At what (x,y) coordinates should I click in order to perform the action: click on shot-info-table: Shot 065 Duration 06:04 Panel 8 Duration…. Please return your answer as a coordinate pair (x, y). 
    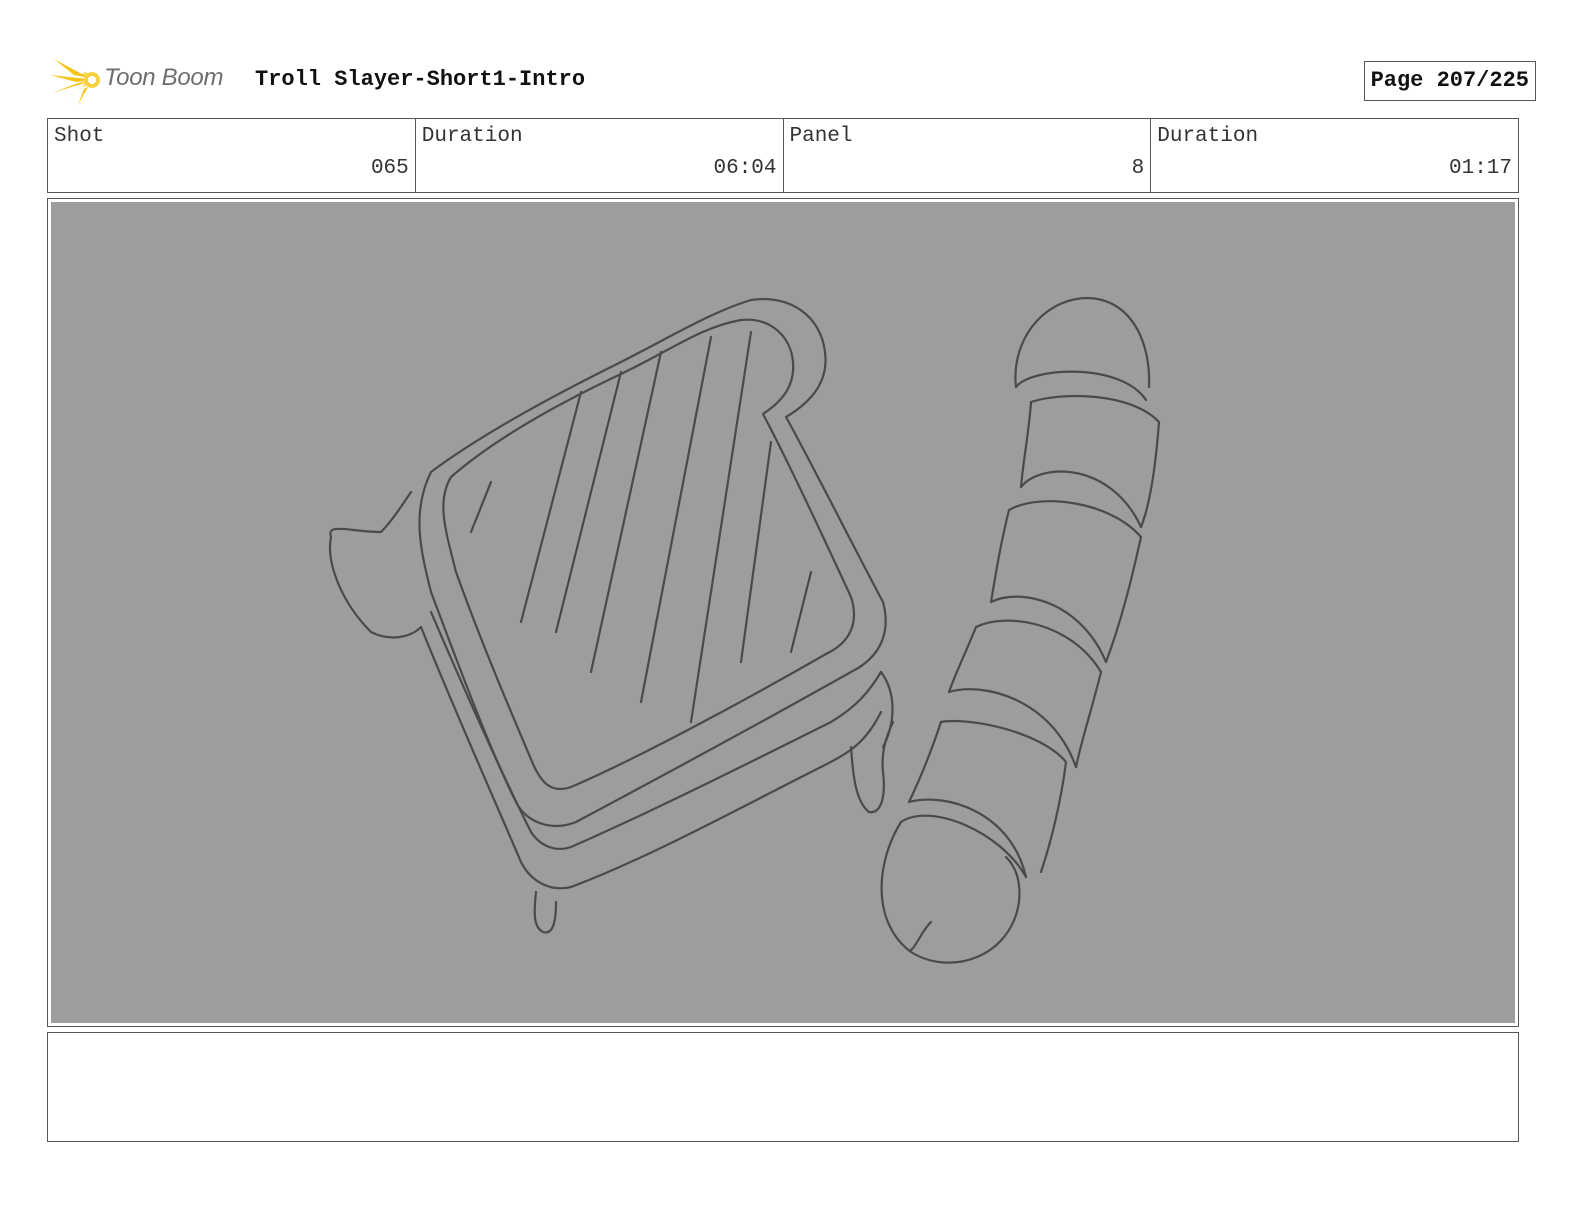
    Looking at the image, I should click on (783, 155).